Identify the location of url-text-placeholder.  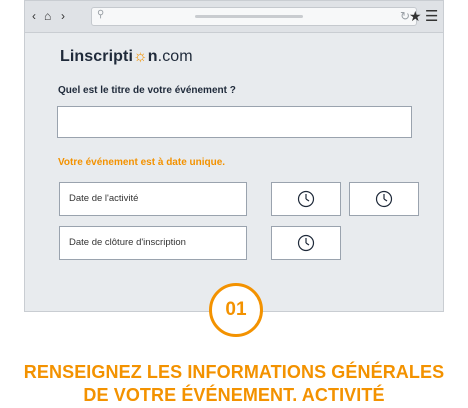
(249, 16).